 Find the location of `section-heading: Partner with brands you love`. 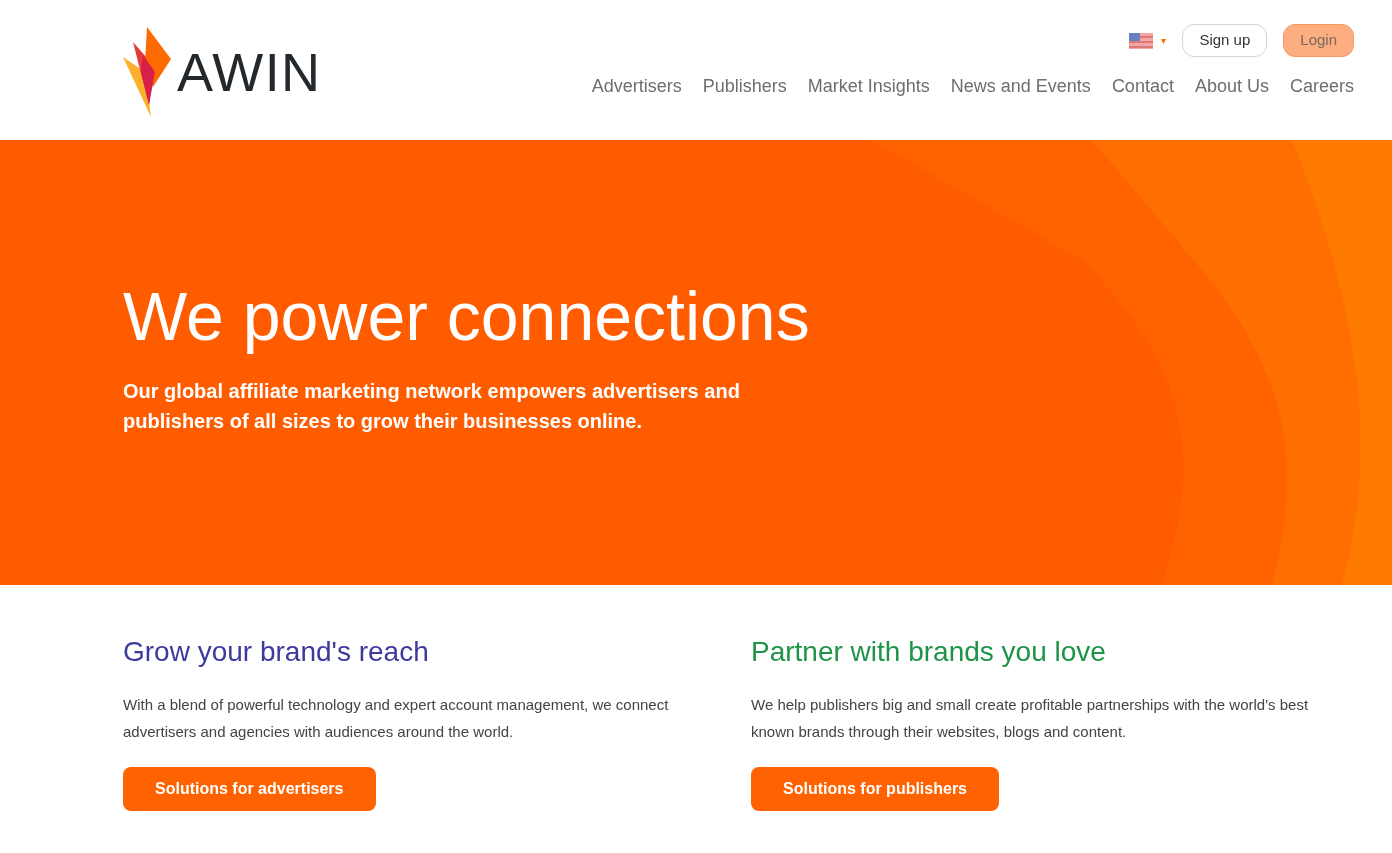

section-heading: Partner with brands you love is located at coordinates (929, 652).